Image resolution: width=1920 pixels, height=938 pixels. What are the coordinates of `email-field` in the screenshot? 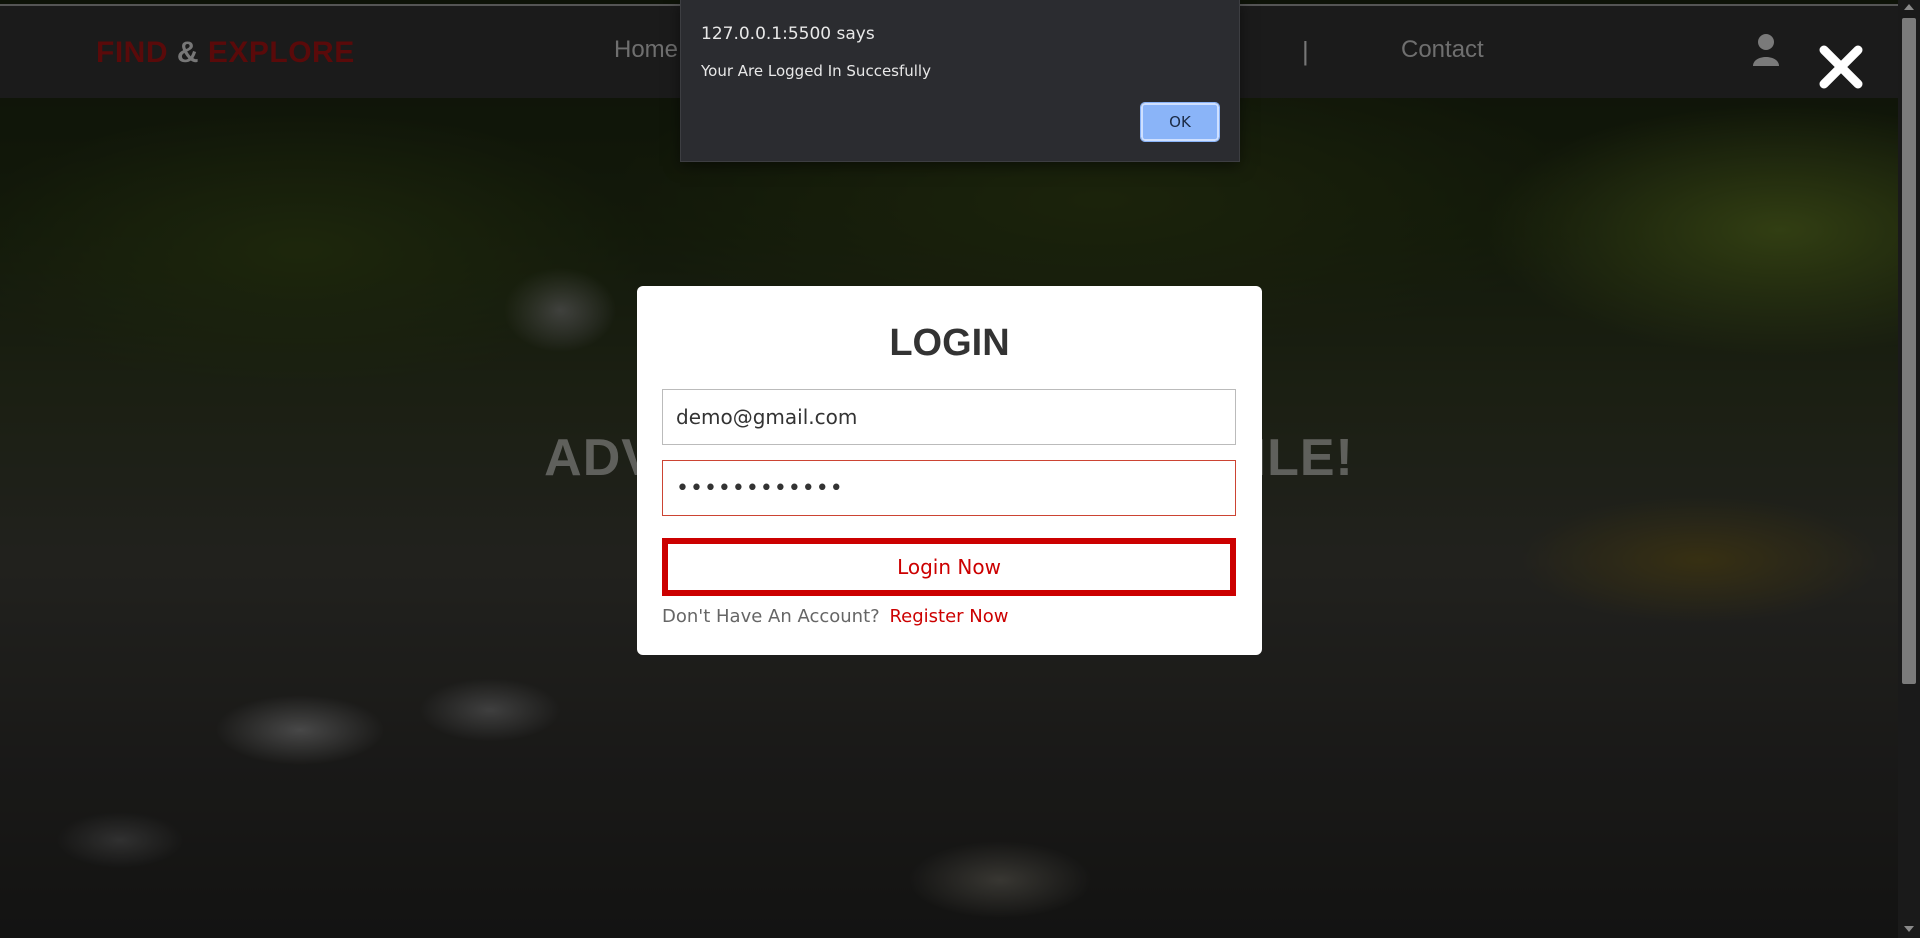 It's located at (949, 417).